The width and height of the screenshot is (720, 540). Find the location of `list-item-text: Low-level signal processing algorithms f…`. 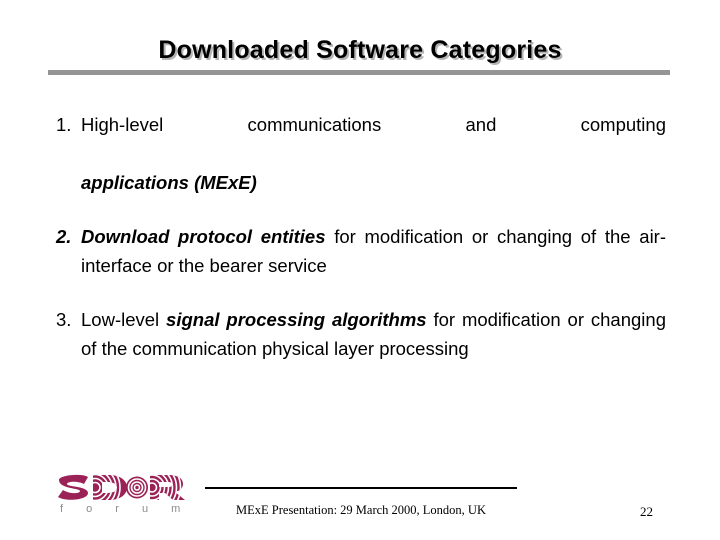

list-item-text: Low-level signal processing algorithms f… is located at coordinates (373, 334).